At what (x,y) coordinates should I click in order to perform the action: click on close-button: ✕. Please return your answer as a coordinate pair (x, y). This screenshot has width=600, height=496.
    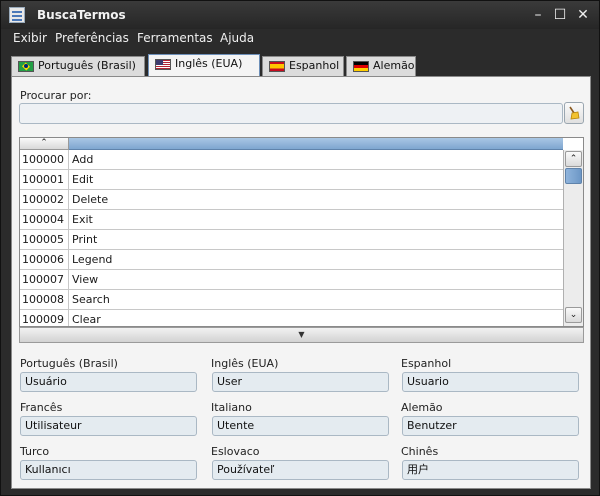
    Looking at the image, I should click on (583, 15).